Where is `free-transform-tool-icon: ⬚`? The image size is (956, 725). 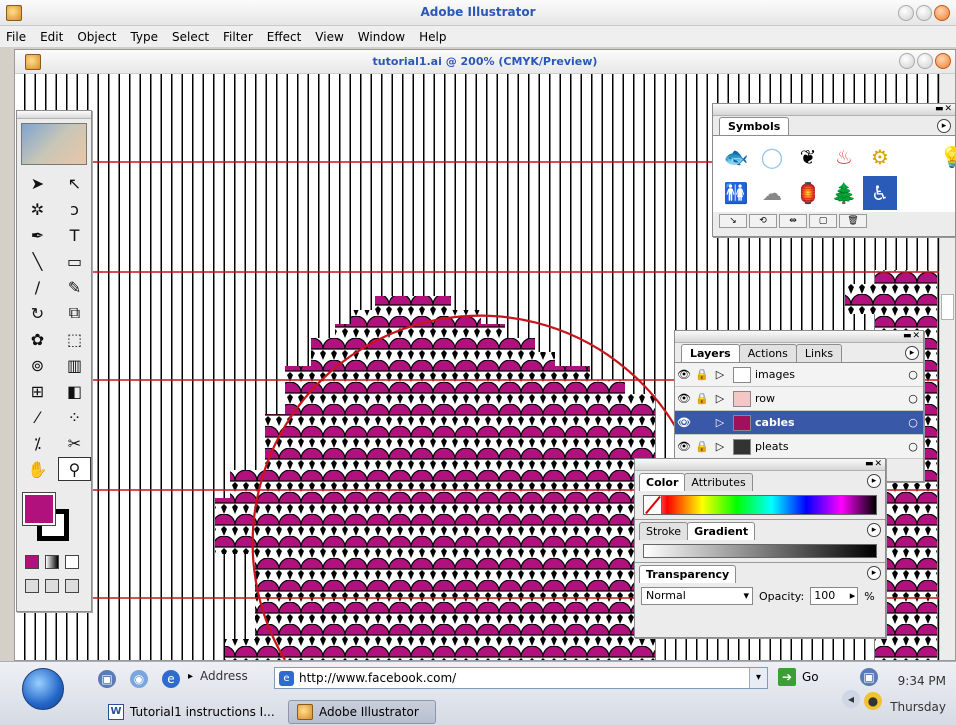
free-transform-tool-icon: ⬚ is located at coordinates (74, 339).